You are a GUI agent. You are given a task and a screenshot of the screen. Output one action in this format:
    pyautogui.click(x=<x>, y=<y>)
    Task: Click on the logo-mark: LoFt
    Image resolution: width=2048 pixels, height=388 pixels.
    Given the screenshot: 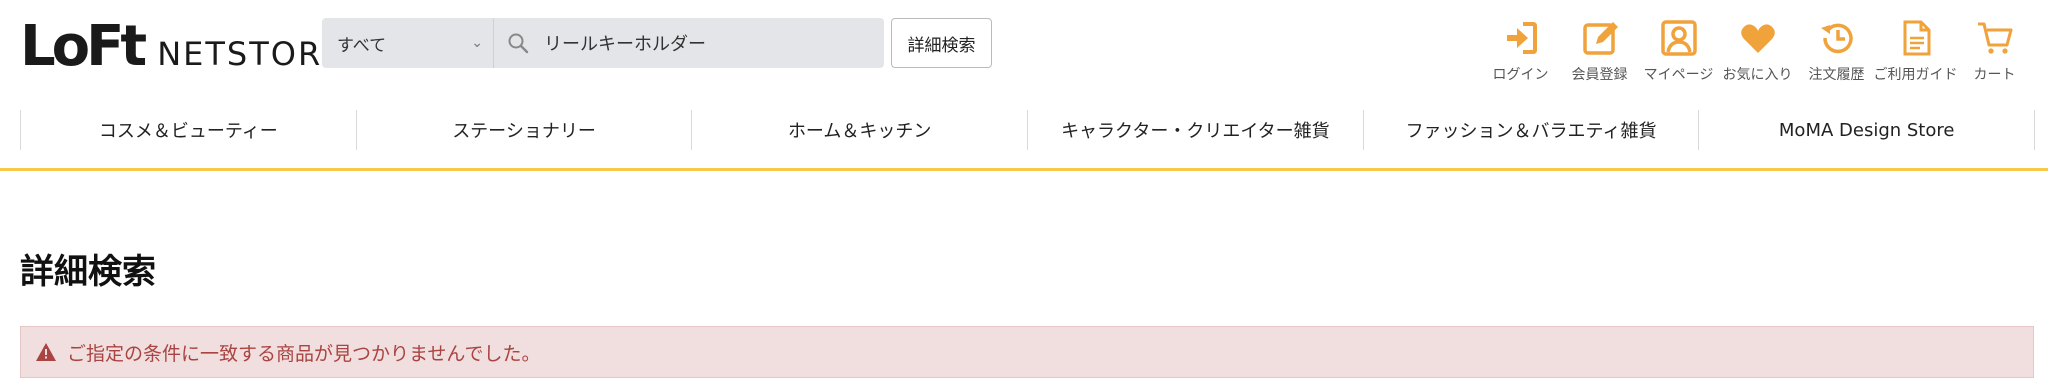 What is the action you would take?
    pyautogui.click(x=83, y=46)
    